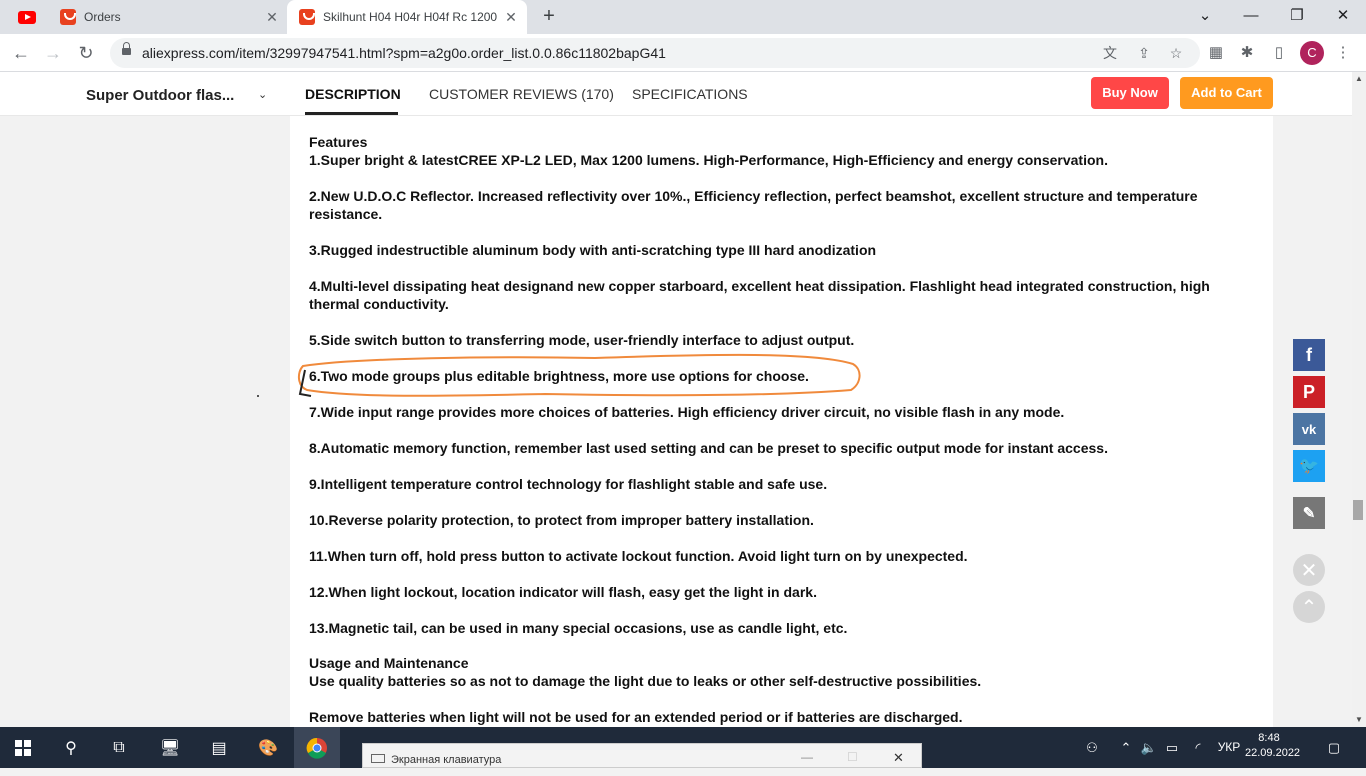  What do you see at coordinates (1309, 392) in the screenshot?
I see `pinterest-icon: P` at bounding box center [1309, 392].